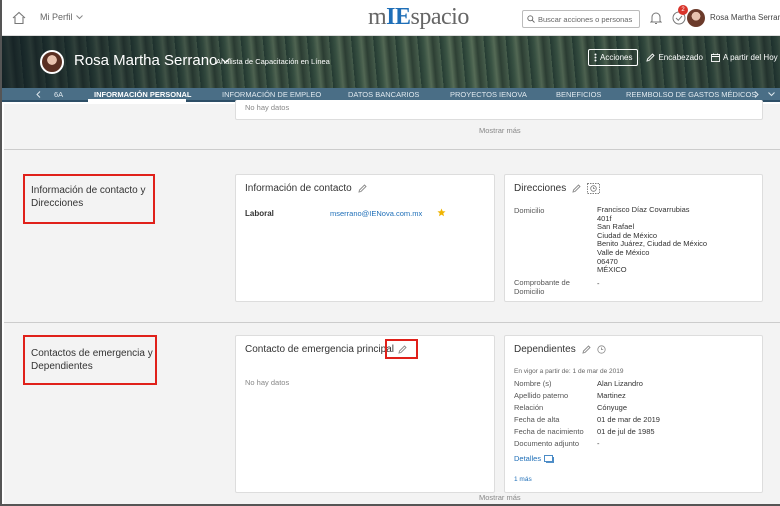  What do you see at coordinates (19, 18) in the screenshot?
I see `home-icon` at bounding box center [19, 18].